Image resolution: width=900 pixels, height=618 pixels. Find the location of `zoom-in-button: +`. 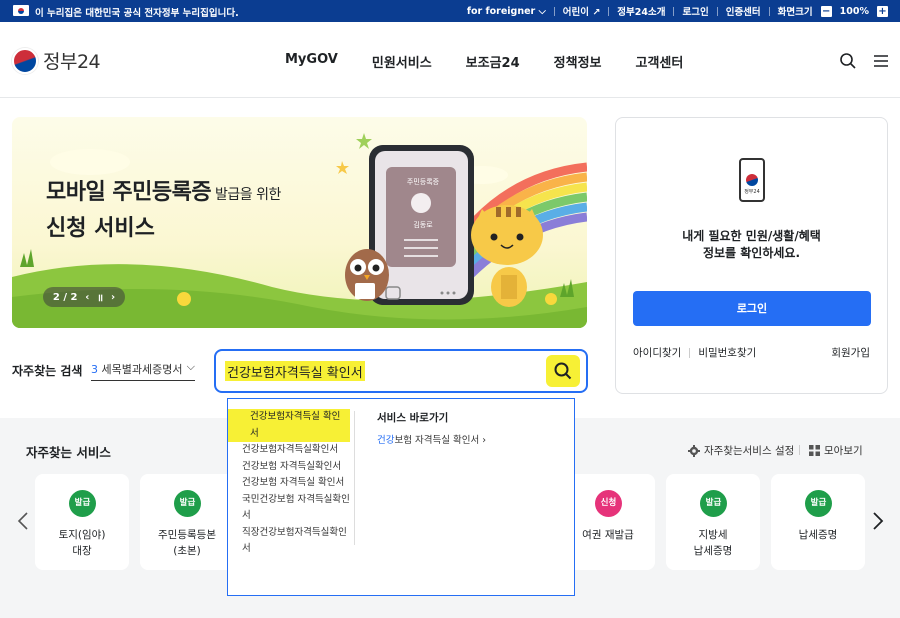

zoom-in-button: + is located at coordinates (882, 11).